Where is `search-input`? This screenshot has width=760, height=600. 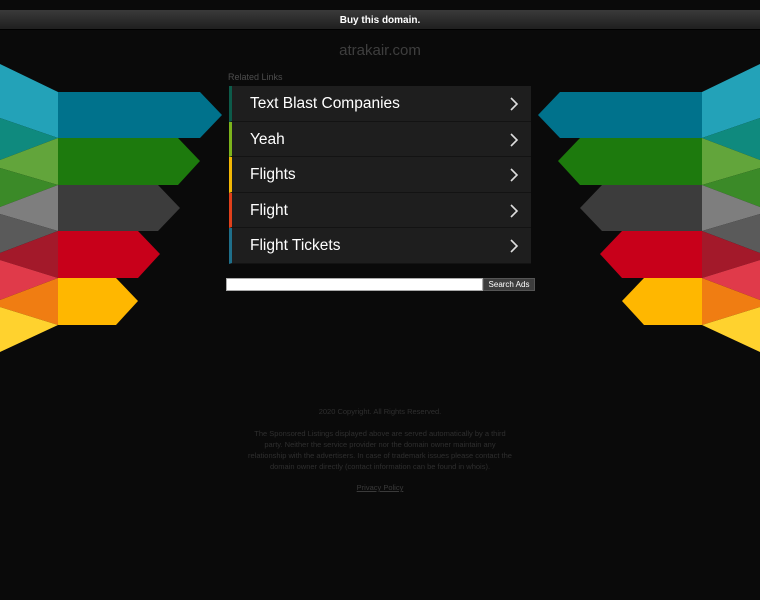
search-input is located at coordinates (354, 284).